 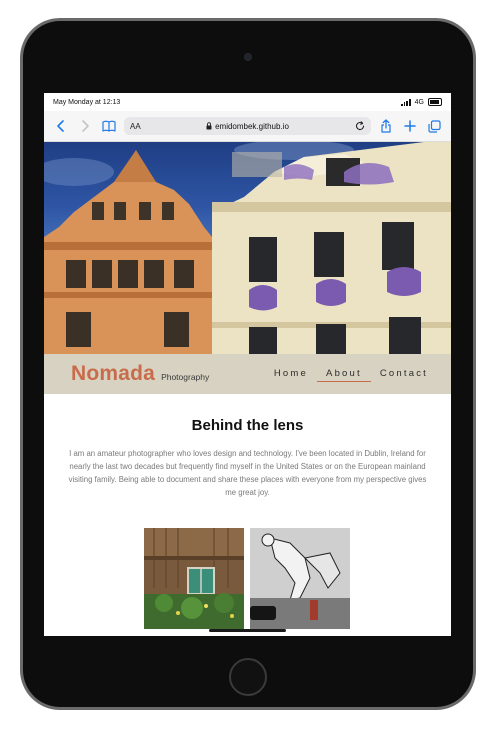 I want to click on signal-icon, so click(x=406, y=102).